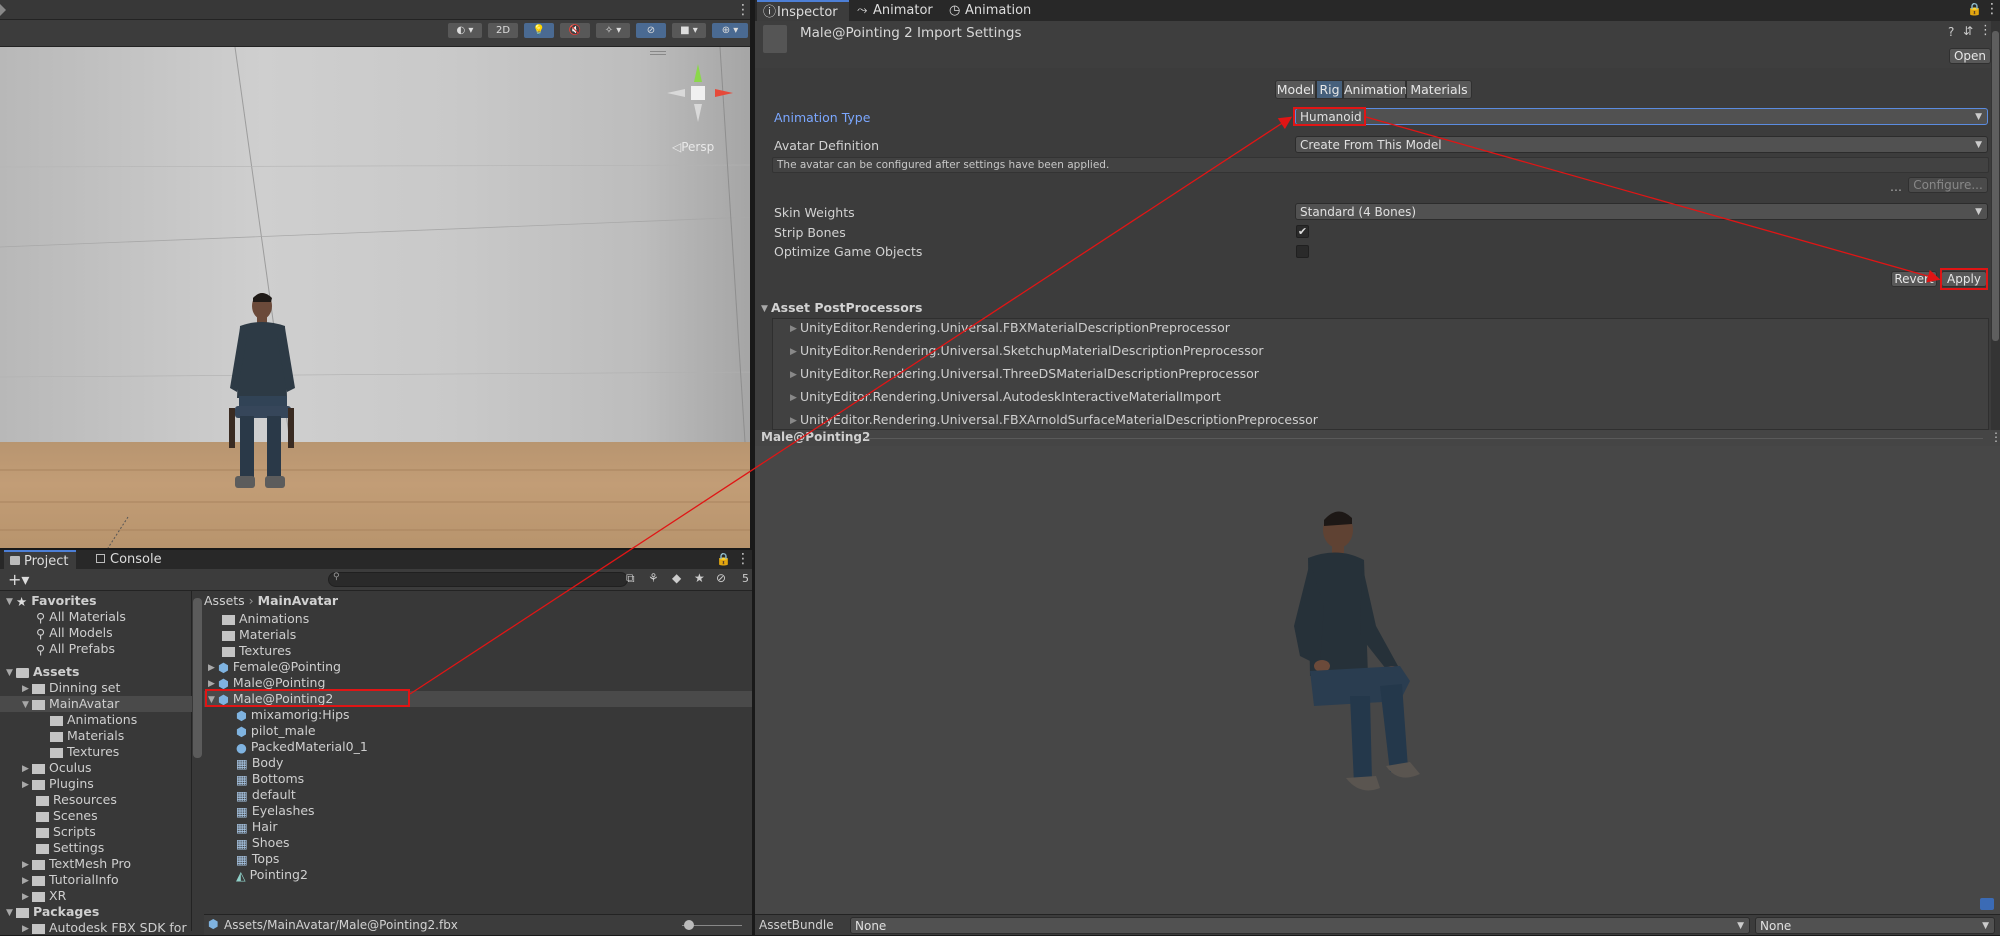 The height and width of the screenshot is (936, 2000). I want to click on tab-inspector: ⓘ Inspector, so click(803, 10).